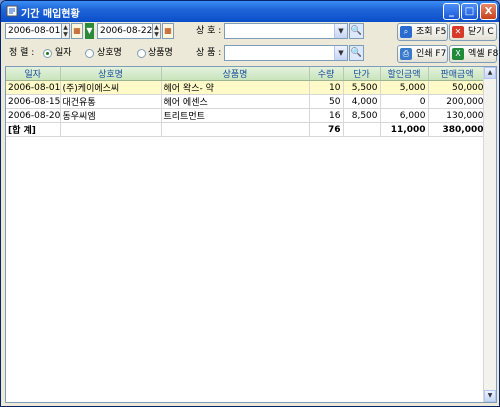  Describe the element at coordinates (250, 11) in the screenshot. I see `title-bar: 기간 매입현황 _ □ X` at that location.